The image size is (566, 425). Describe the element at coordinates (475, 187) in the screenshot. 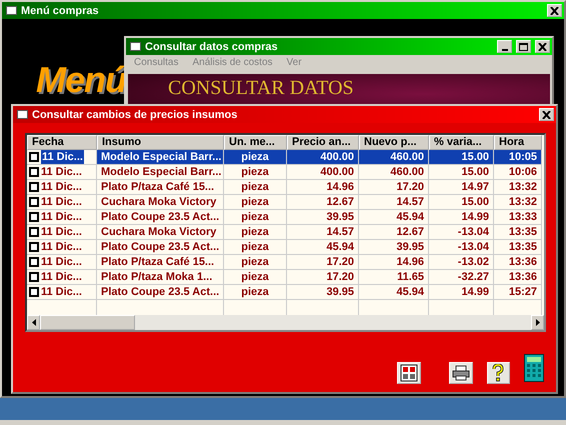

I see `table-cell: 14.97` at that location.